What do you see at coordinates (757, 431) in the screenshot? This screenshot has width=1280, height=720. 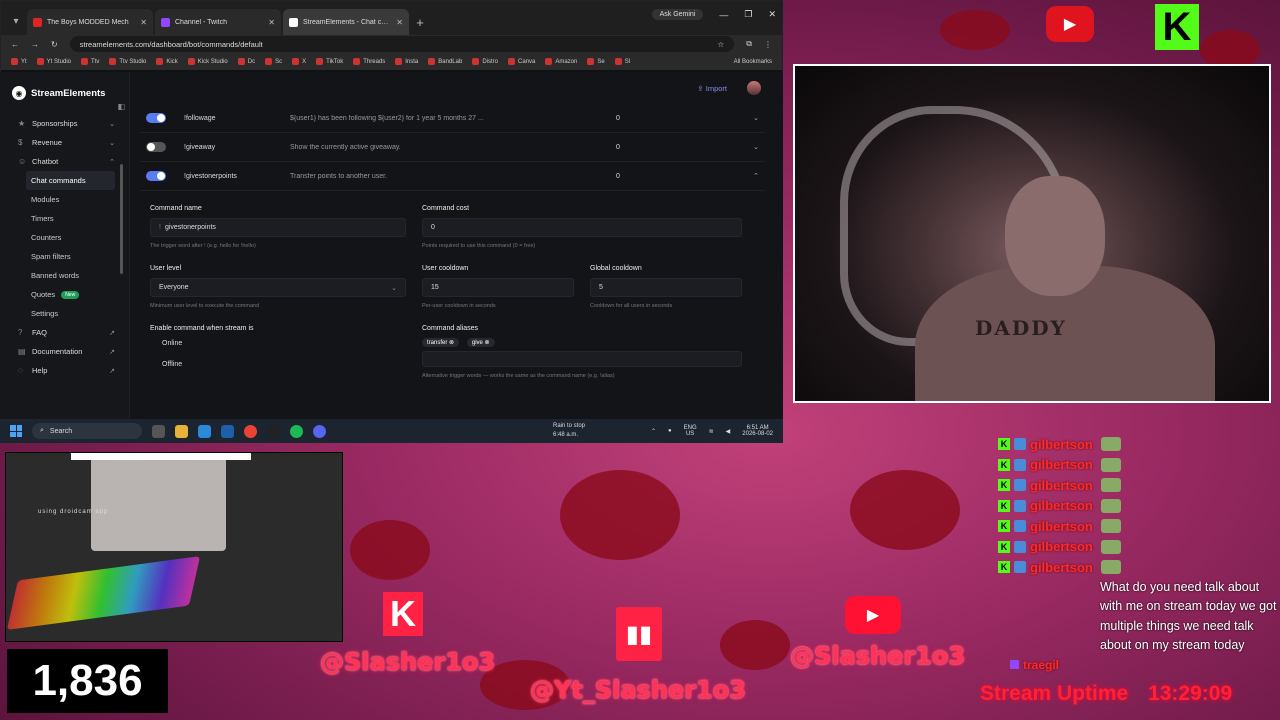 I see `clock: 6:51 AM 2026-08-02` at bounding box center [757, 431].